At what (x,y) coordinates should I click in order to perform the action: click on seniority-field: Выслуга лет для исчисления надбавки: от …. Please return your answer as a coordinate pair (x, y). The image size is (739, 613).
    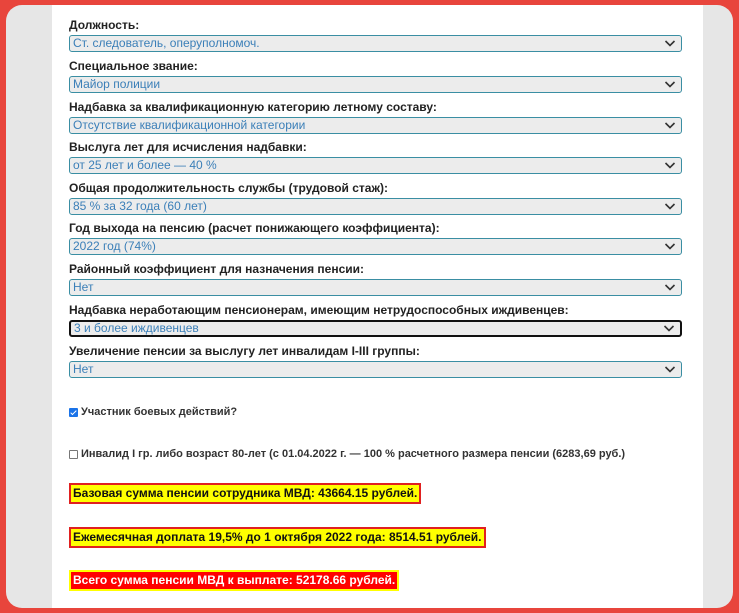
    Looking at the image, I should click on (375, 156).